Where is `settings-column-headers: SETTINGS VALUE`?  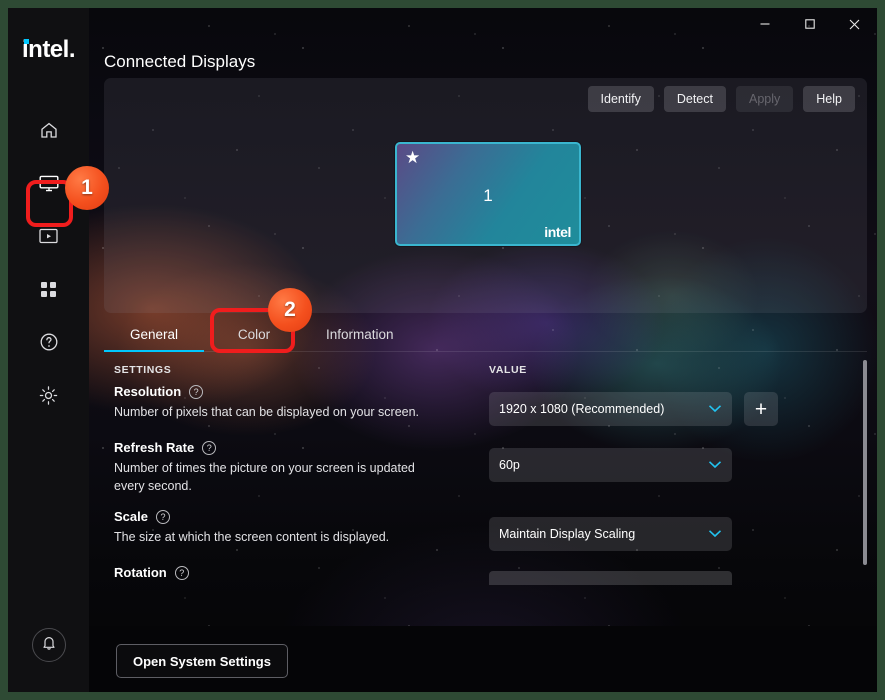
settings-column-headers: SETTINGS VALUE is located at coordinates (485, 371).